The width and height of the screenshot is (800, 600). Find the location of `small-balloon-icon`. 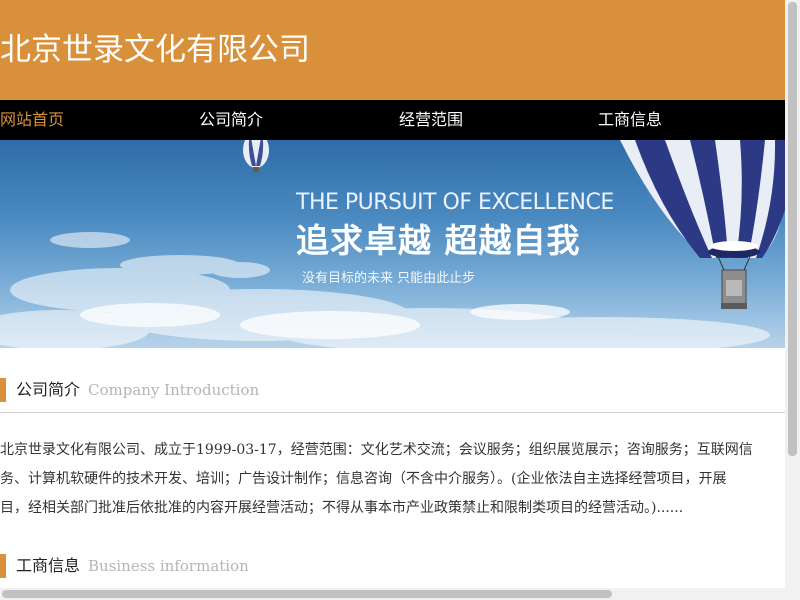

small-balloon-icon is located at coordinates (256, 156).